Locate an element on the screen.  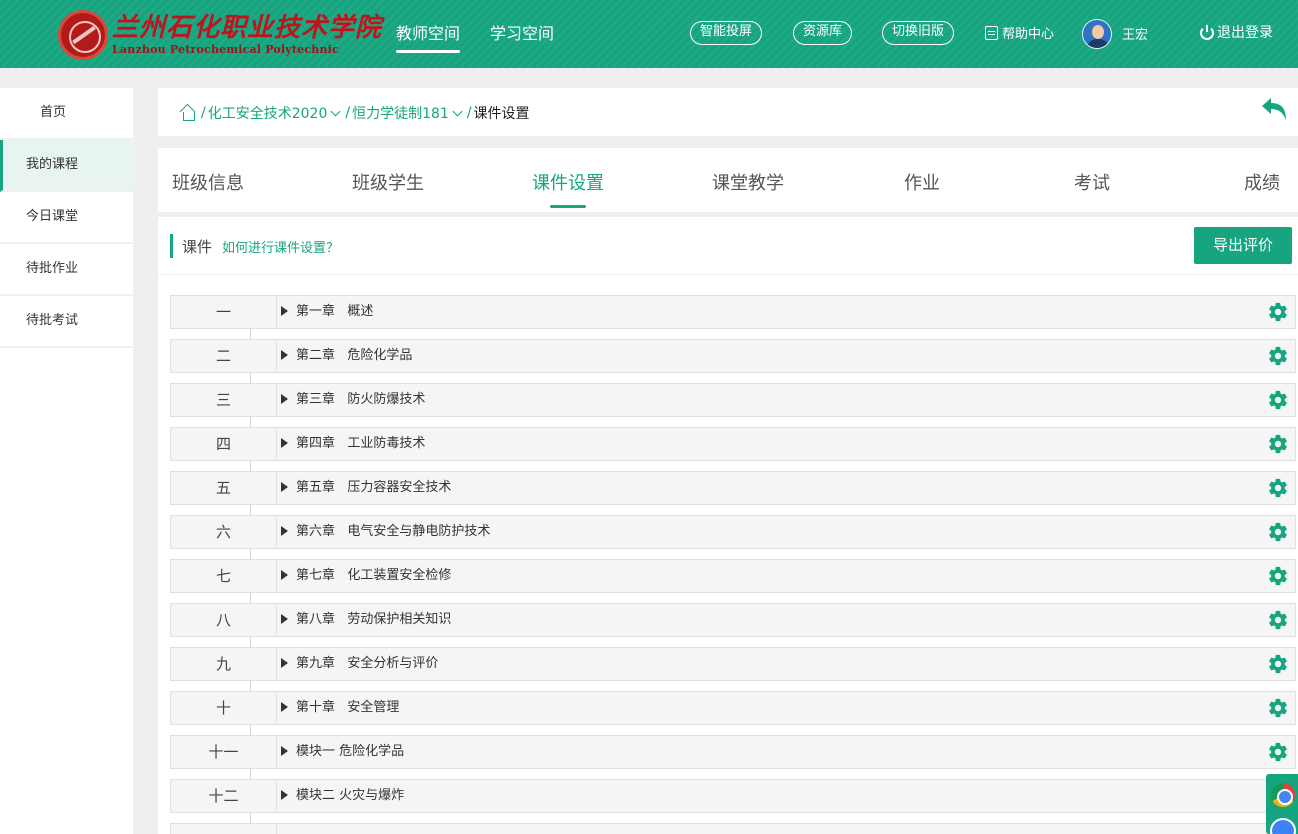
tab-courseware-settings: 课件设置 is located at coordinates (568, 188).